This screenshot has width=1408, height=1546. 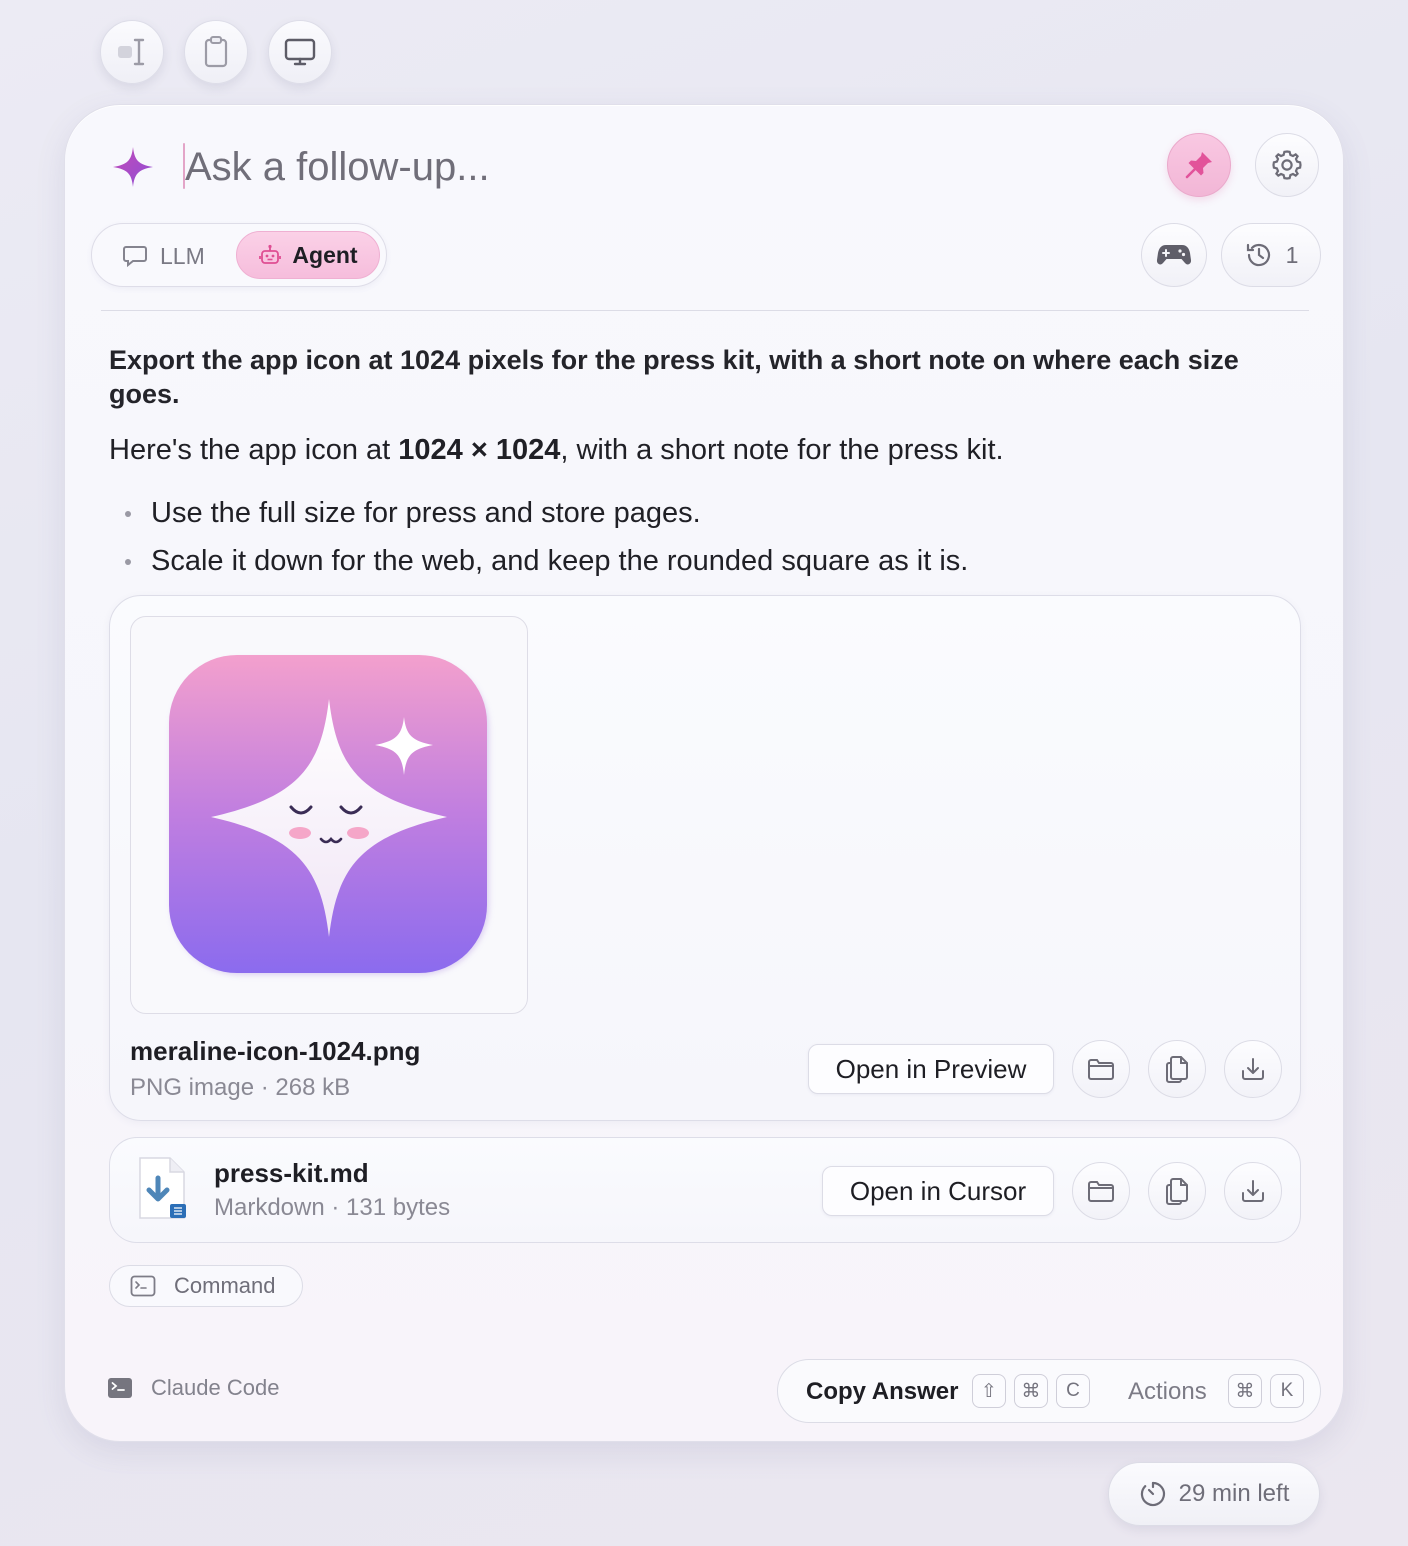 I want to click on gear-icon, so click(x=1287, y=165).